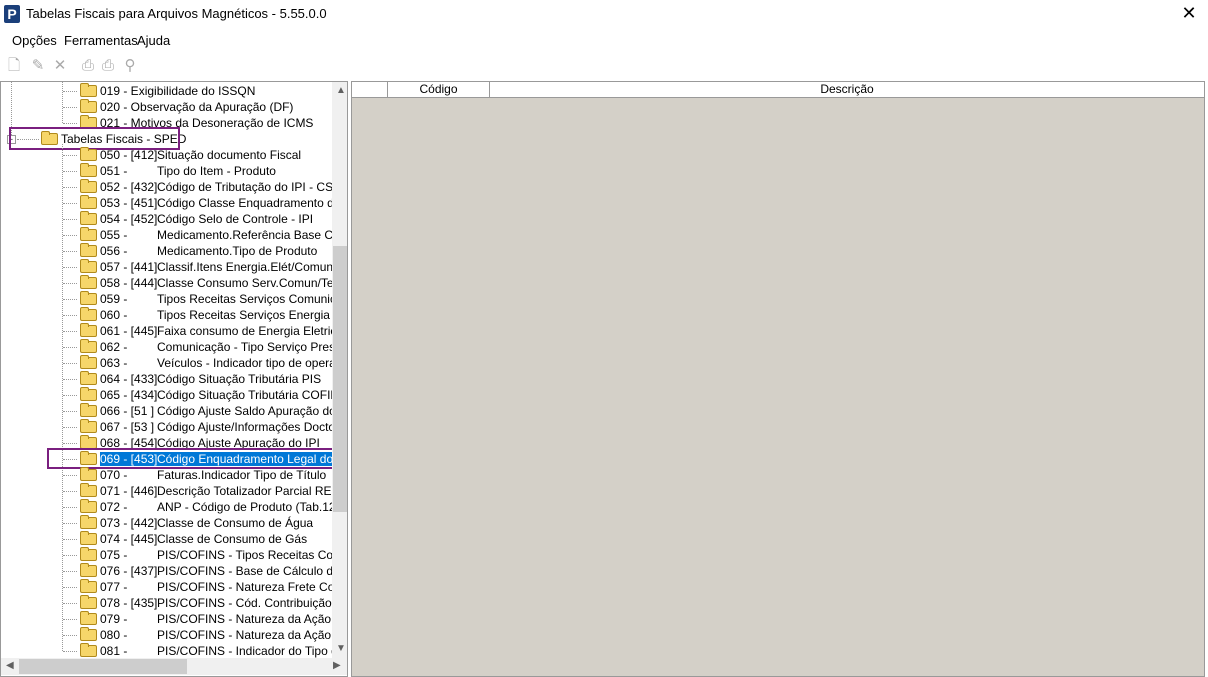 Image resolution: width=1208 pixels, height=677 pixels. What do you see at coordinates (14, 66) in the screenshot?
I see `new-icon: 🗋` at bounding box center [14, 66].